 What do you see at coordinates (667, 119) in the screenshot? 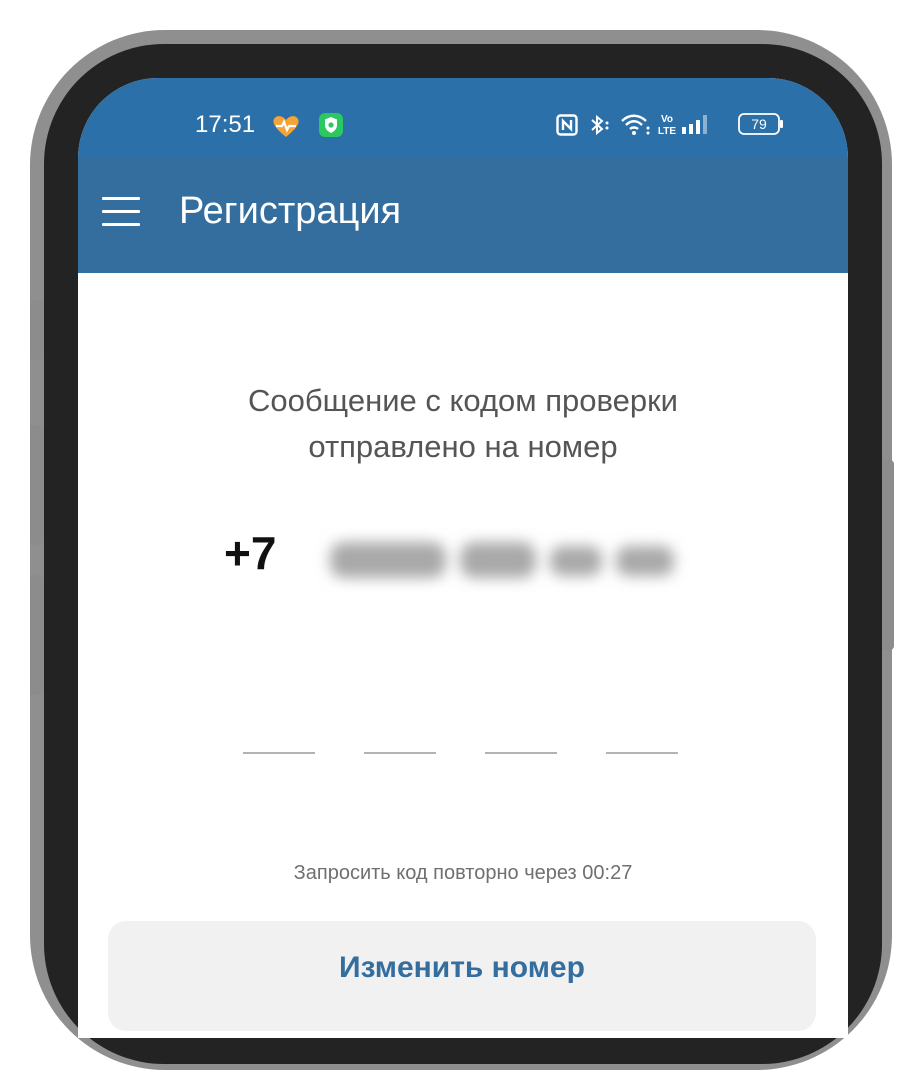
I see `svg-text: Vo` at bounding box center [667, 119].